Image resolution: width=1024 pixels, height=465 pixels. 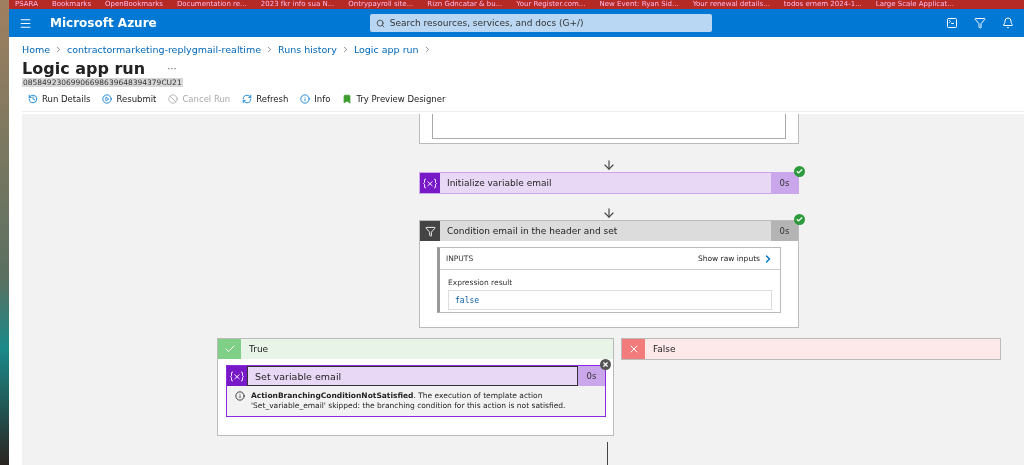 What do you see at coordinates (173, 99) in the screenshot?
I see `cancel-icon` at bounding box center [173, 99].